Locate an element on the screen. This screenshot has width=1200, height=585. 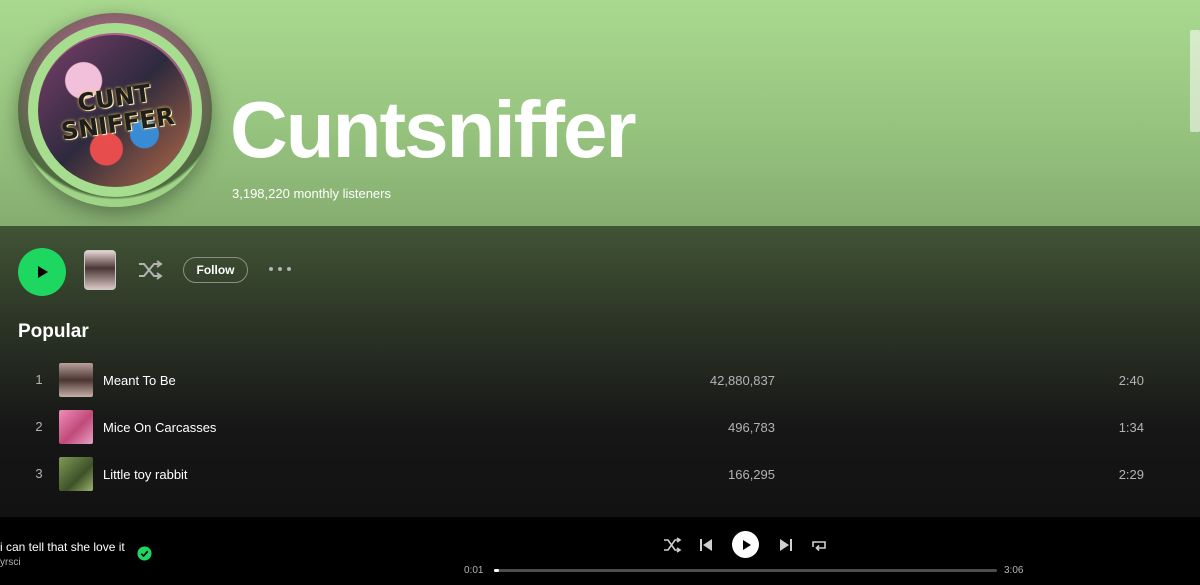
repeat-icon is located at coordinates (819, 545).